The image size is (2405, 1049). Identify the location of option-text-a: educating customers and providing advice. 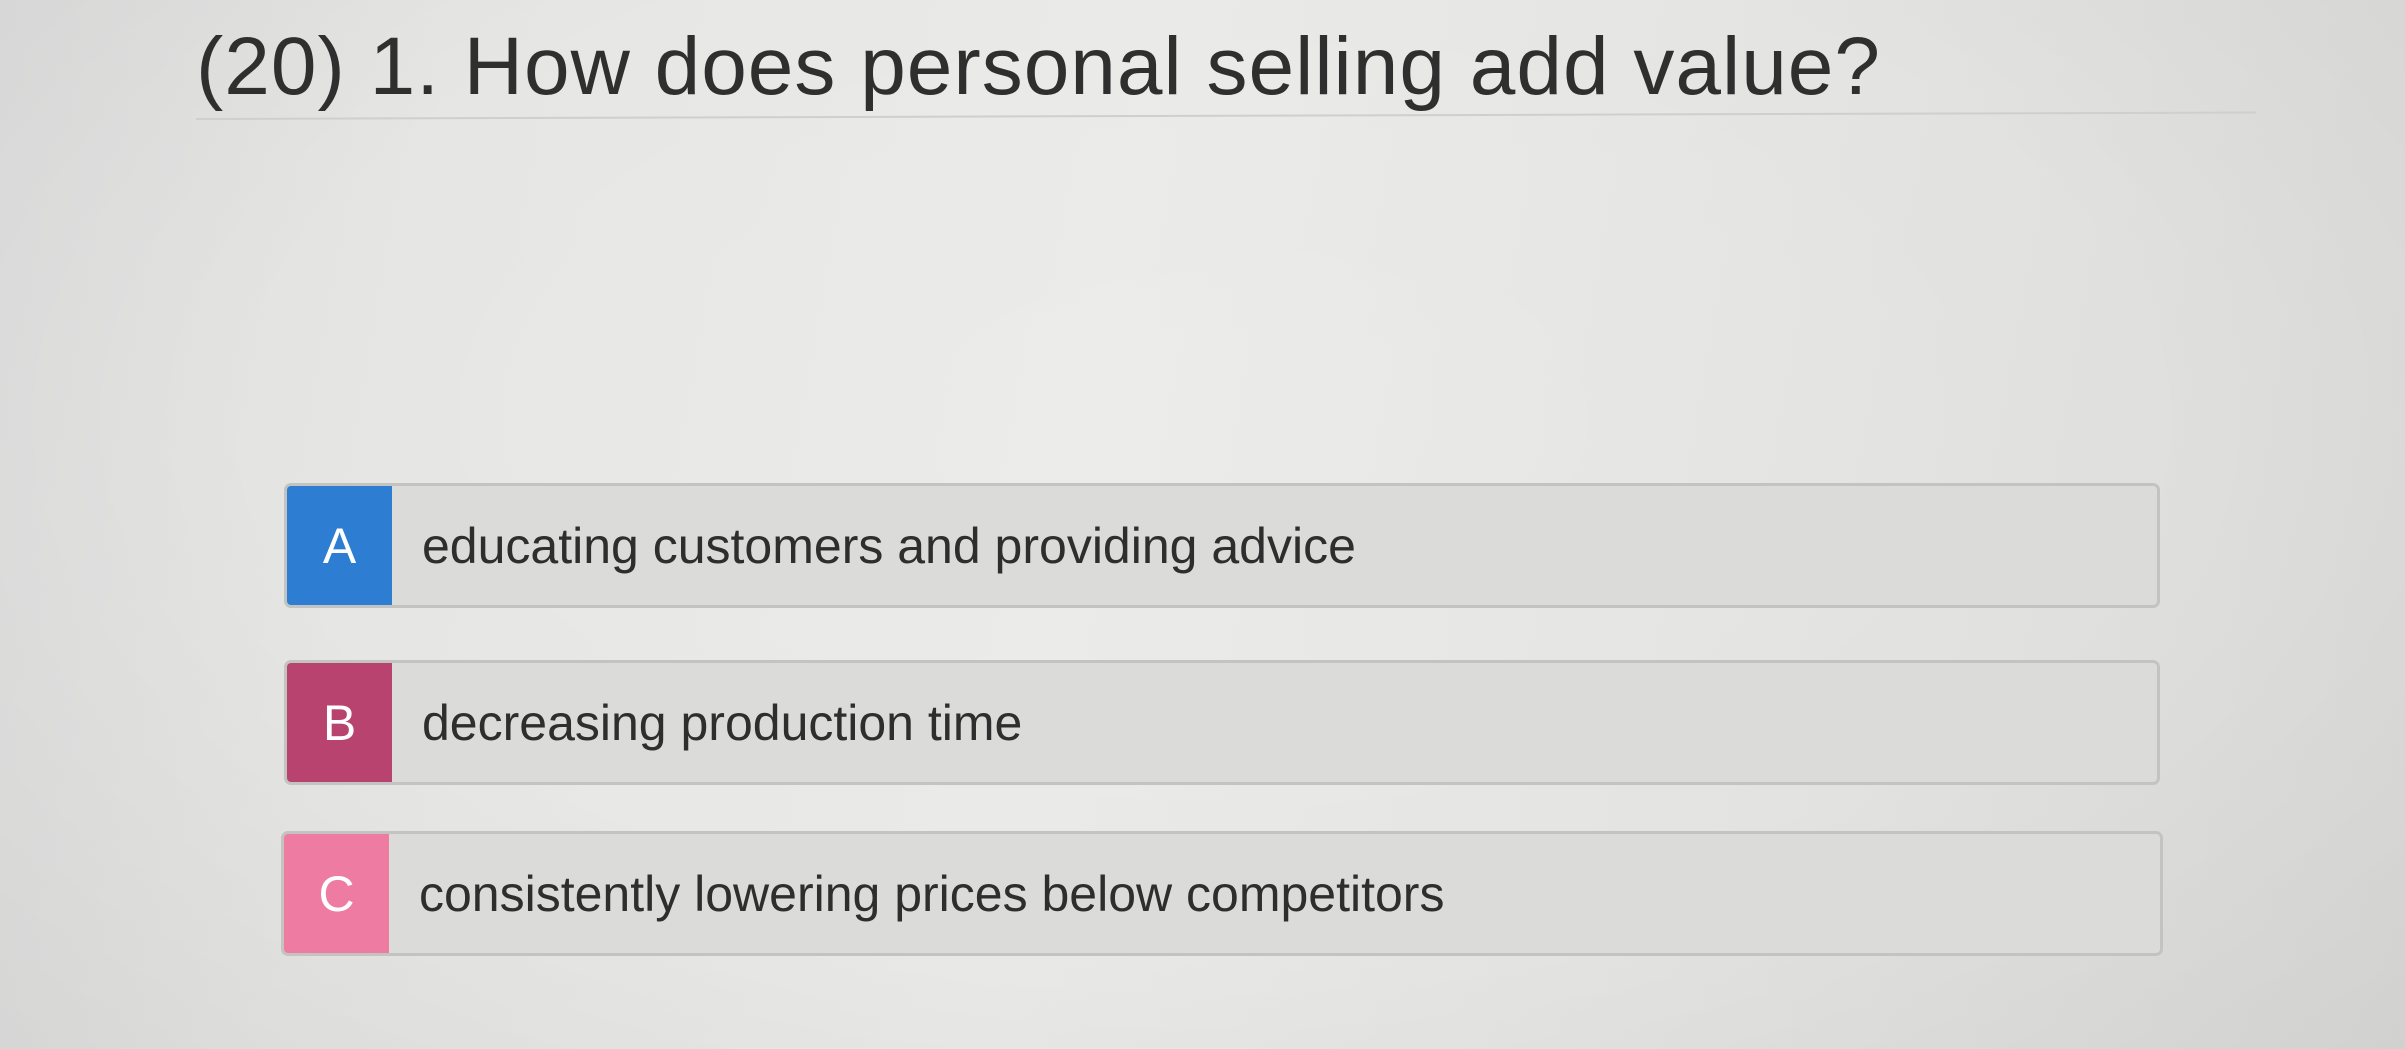
(889, 545).